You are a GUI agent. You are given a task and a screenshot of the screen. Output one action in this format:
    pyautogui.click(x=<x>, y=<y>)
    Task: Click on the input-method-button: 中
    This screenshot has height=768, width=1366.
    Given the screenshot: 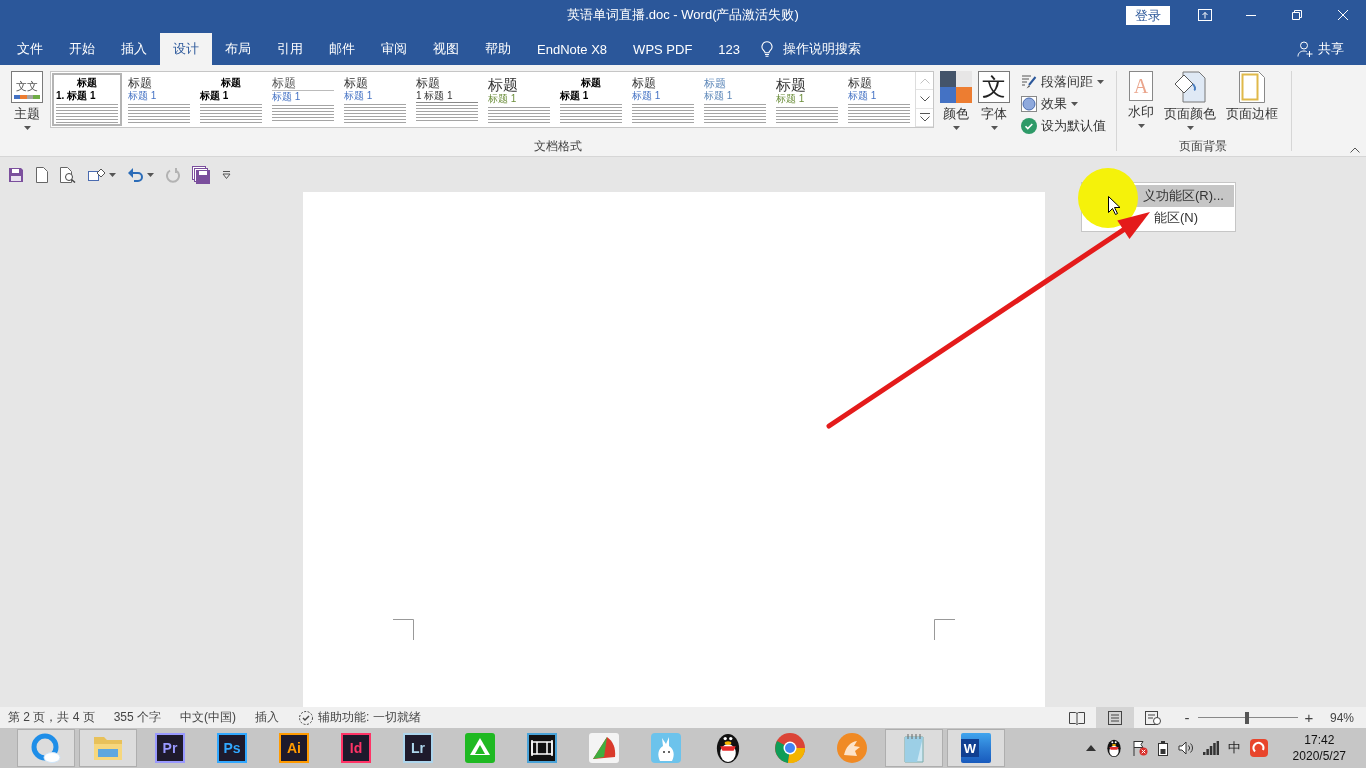 What is the action you would take?
    pyautogui.click(x=1234, y=748)
    